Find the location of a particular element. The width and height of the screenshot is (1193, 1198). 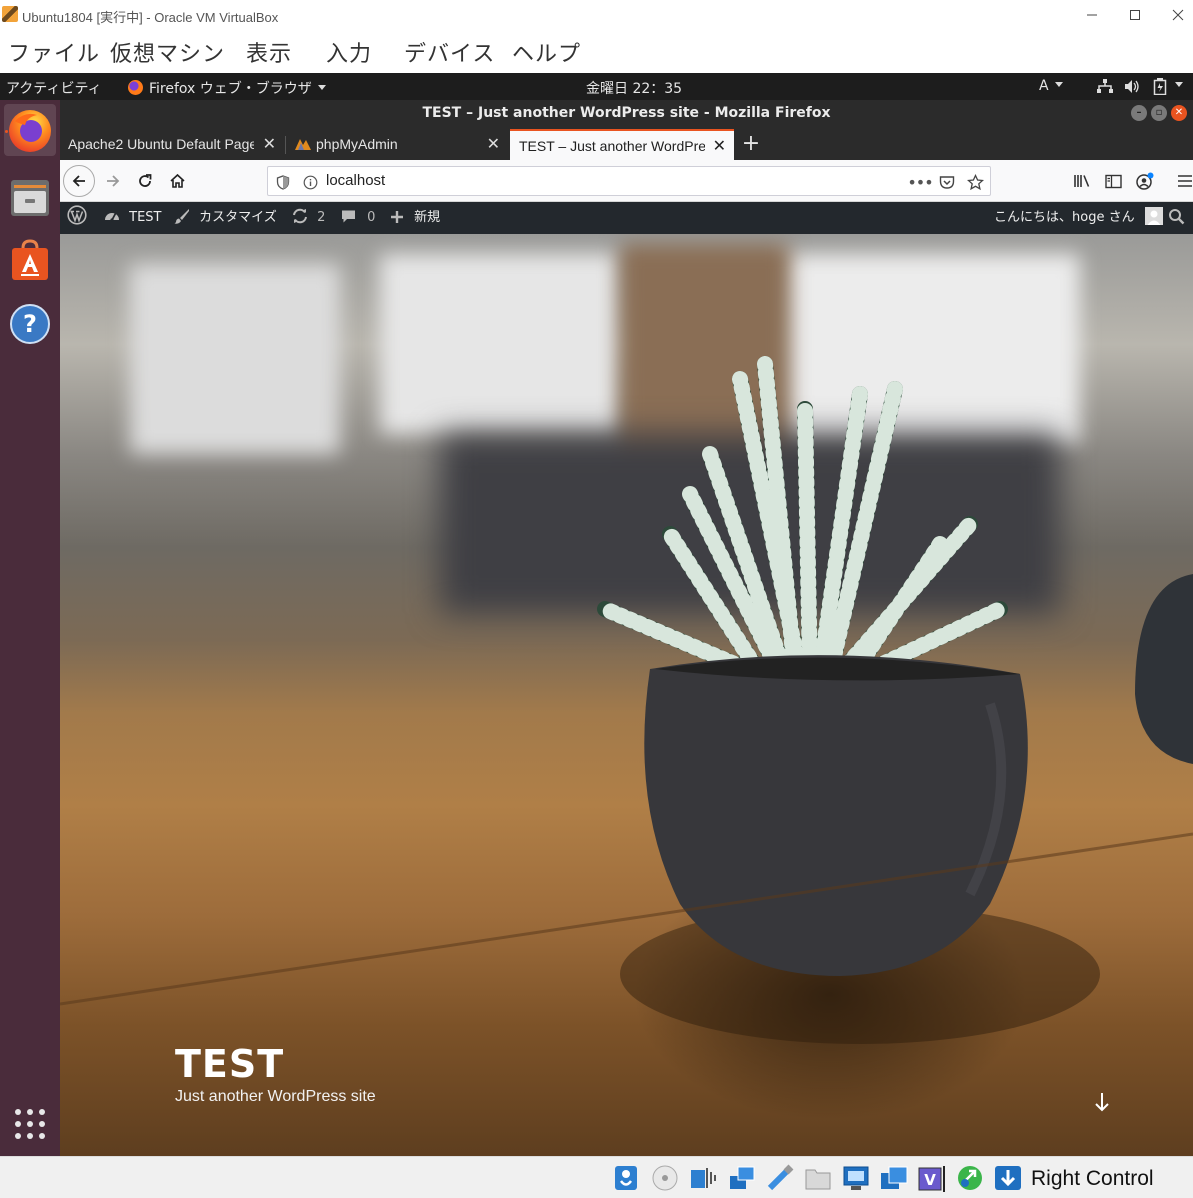

menu-help: ヘルプ is located at coordinates (546, 52).